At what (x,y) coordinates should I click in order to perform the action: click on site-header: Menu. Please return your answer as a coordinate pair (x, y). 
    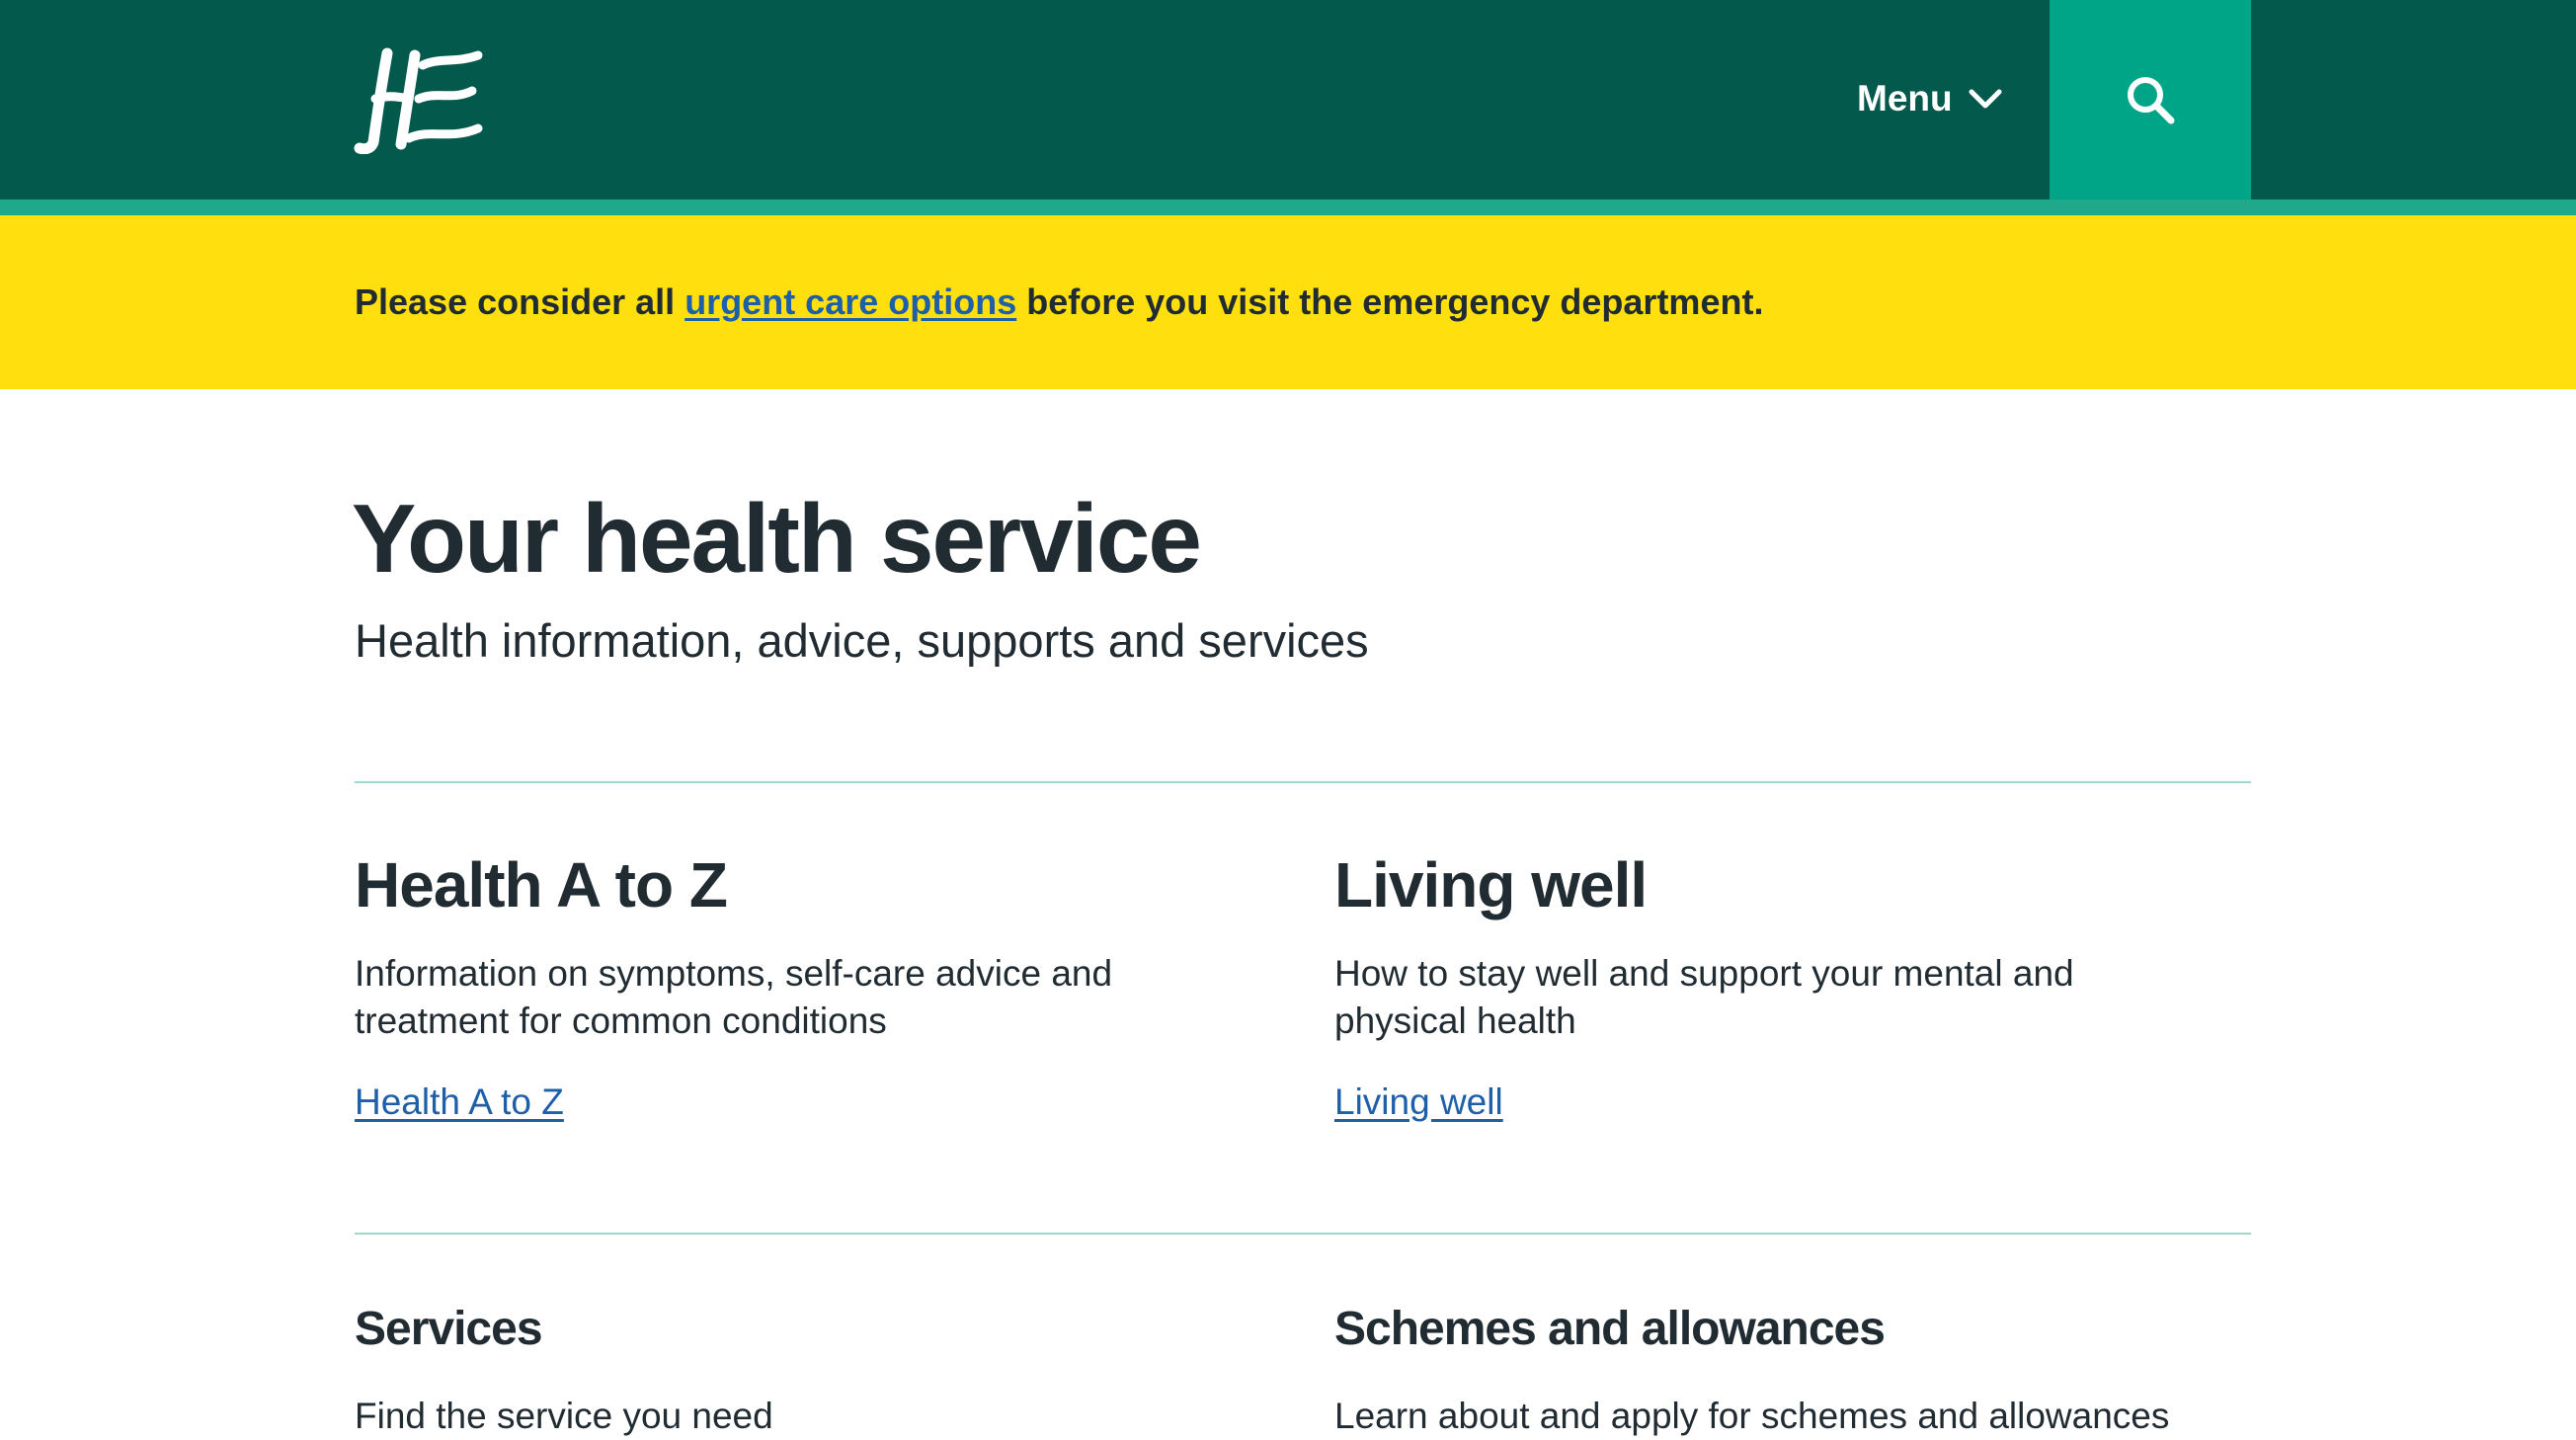
    Looking at the image, I should click on (1288, 100).